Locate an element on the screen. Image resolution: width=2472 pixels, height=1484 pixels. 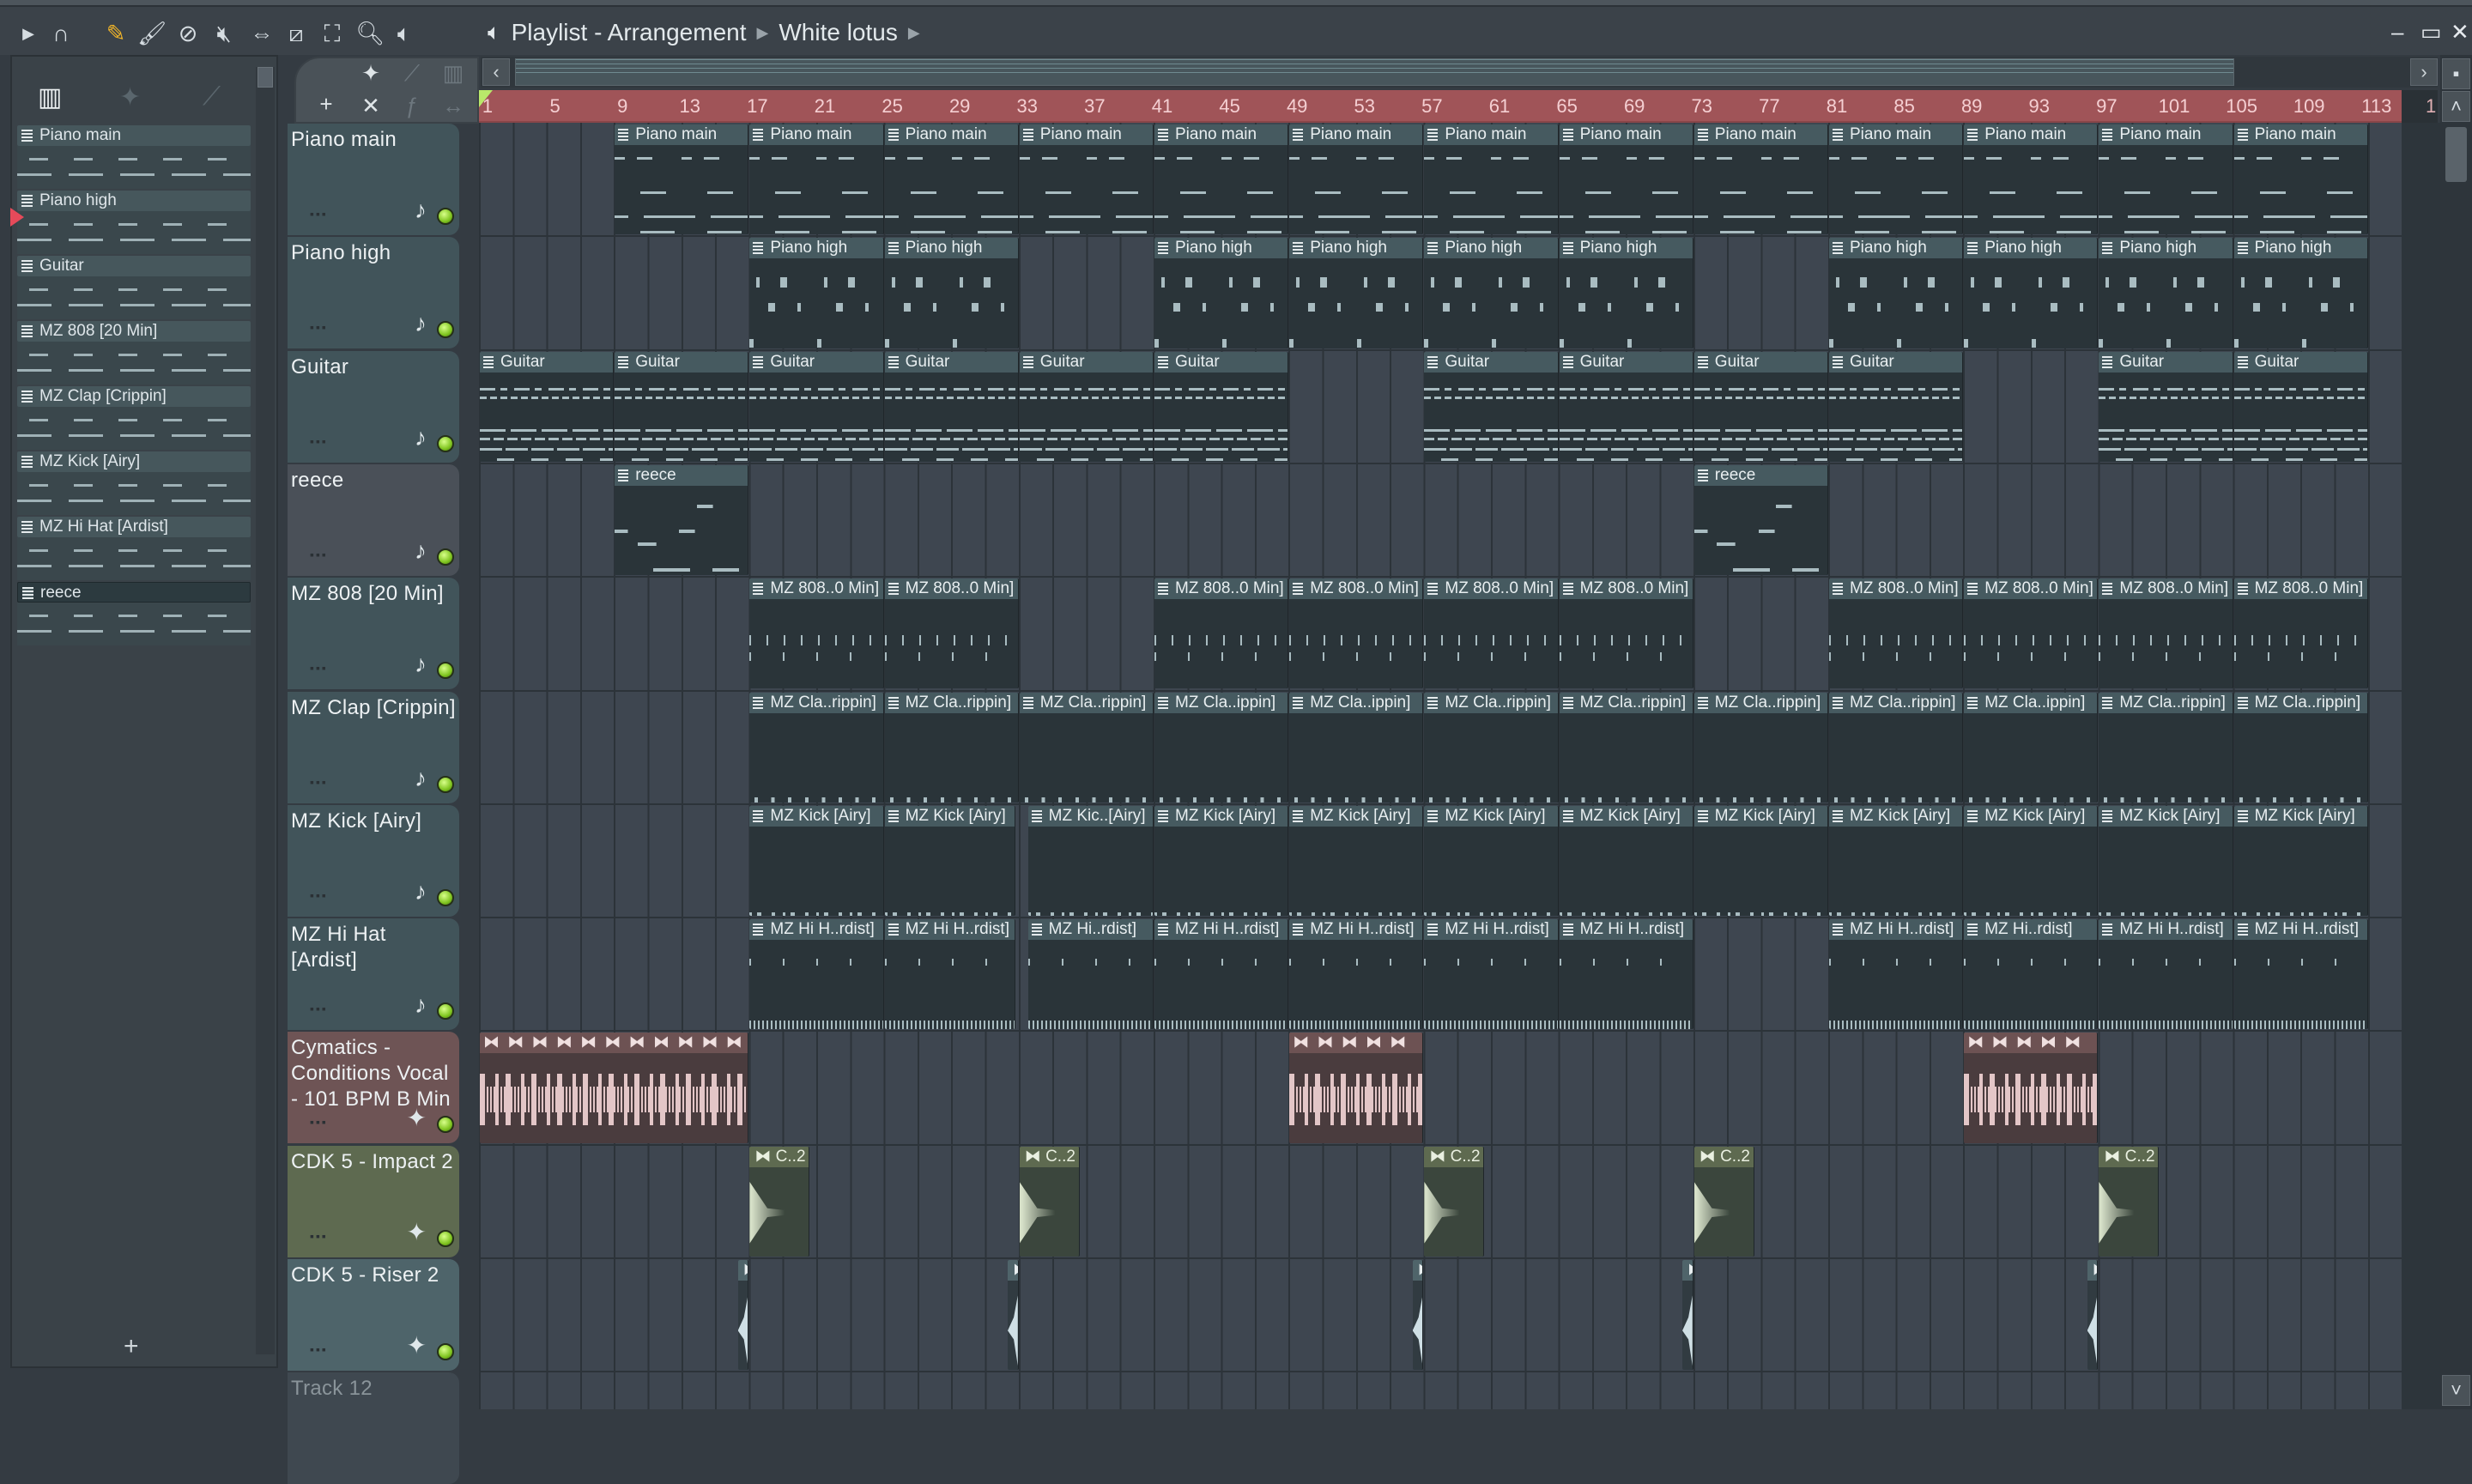
clip-header: ⧓ C..2 is located at coordinates (2129, 1156).